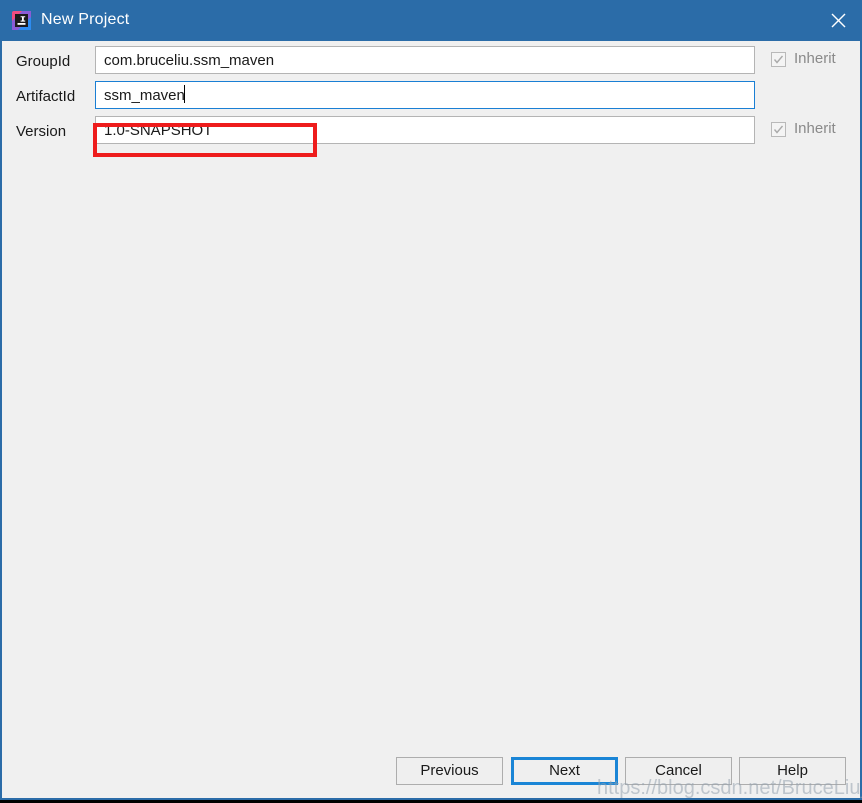  What do you see at coordinates (678, 771) in the screenshot?
I see `cancel-button: Cancel` at bounding box center [678, 771].